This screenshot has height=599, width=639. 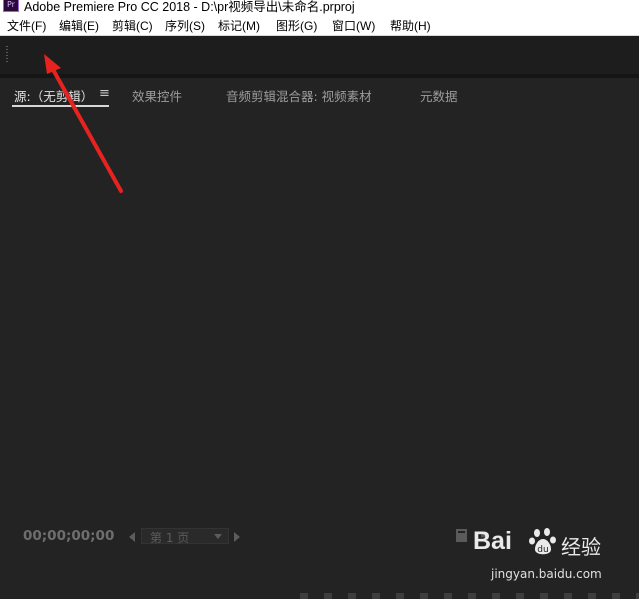 I want to click on menu-help: 帮助(H), so click(x=410, y=25).